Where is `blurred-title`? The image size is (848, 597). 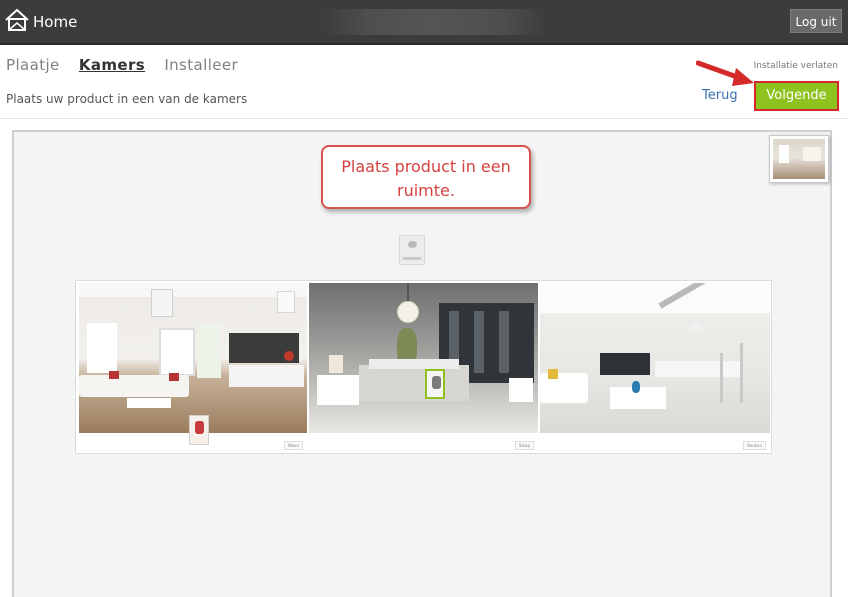 blurred-title is located at coordinates (434, 22).